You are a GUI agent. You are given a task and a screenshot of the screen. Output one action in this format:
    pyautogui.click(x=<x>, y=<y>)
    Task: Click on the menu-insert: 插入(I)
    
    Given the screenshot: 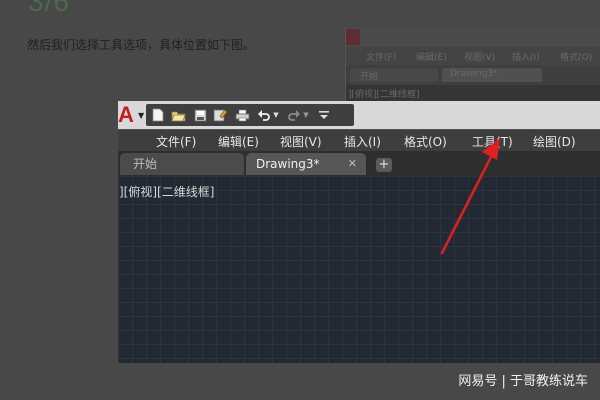 What is the action you would take?
    pyautogui.click(x=362, y=141)
    